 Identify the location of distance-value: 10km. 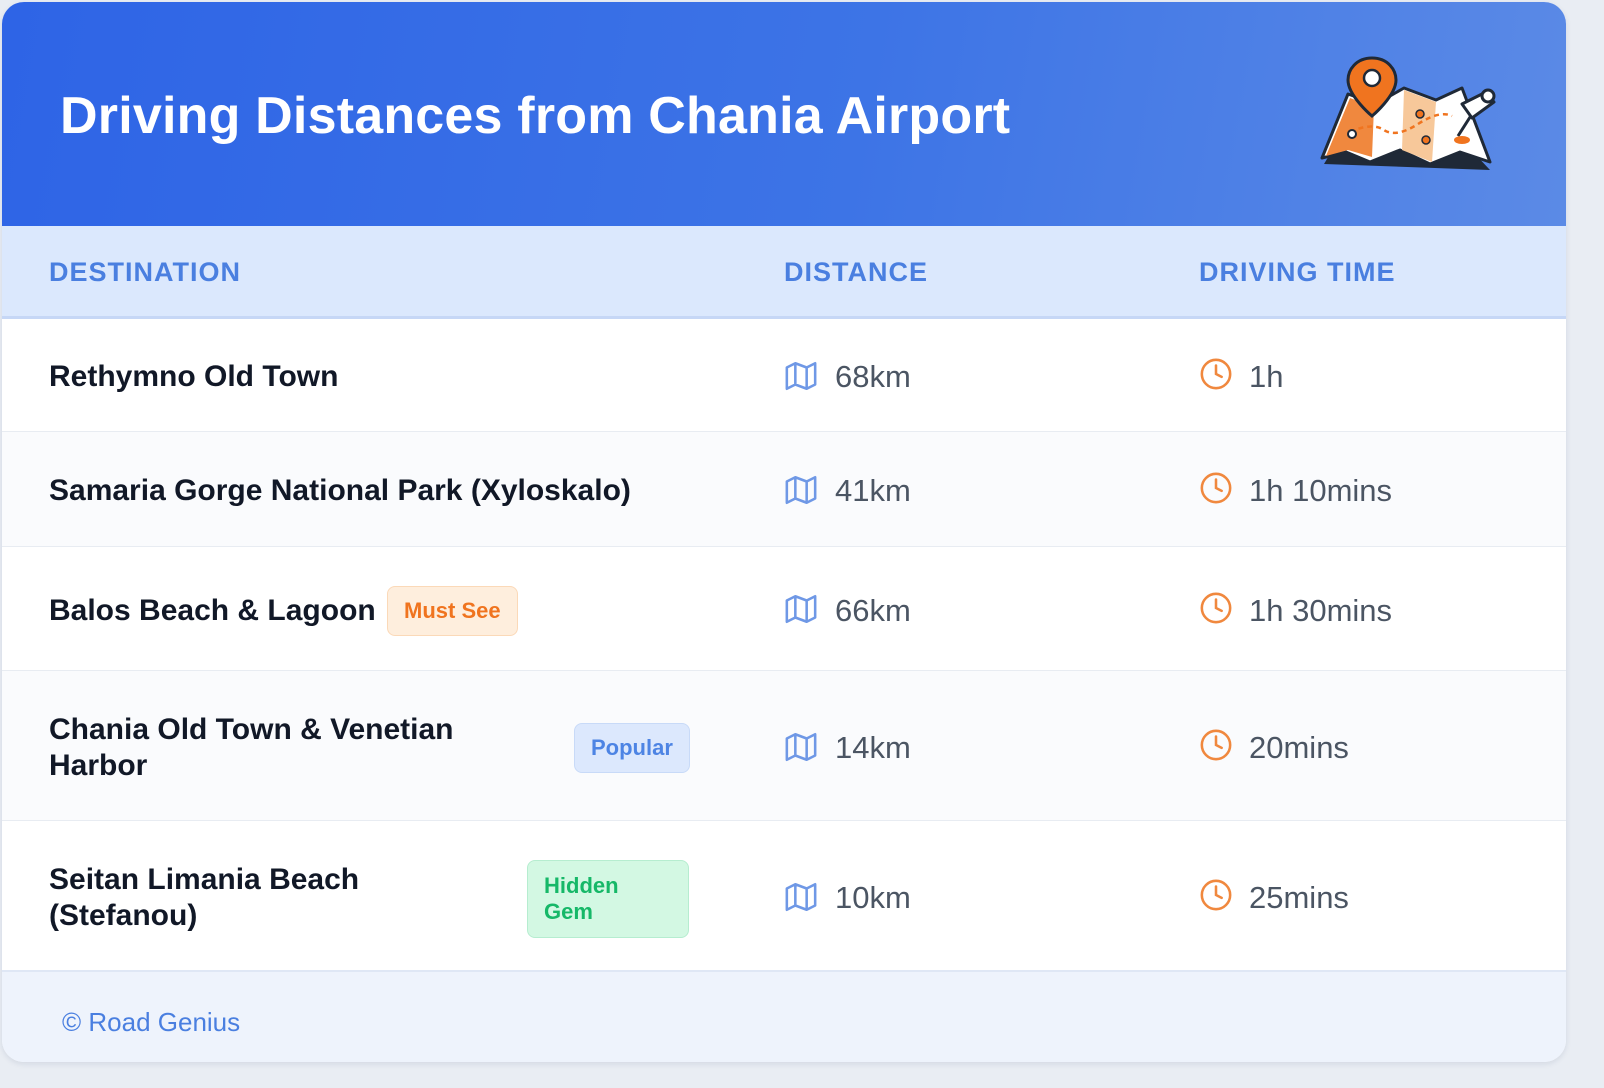
(873, 897).